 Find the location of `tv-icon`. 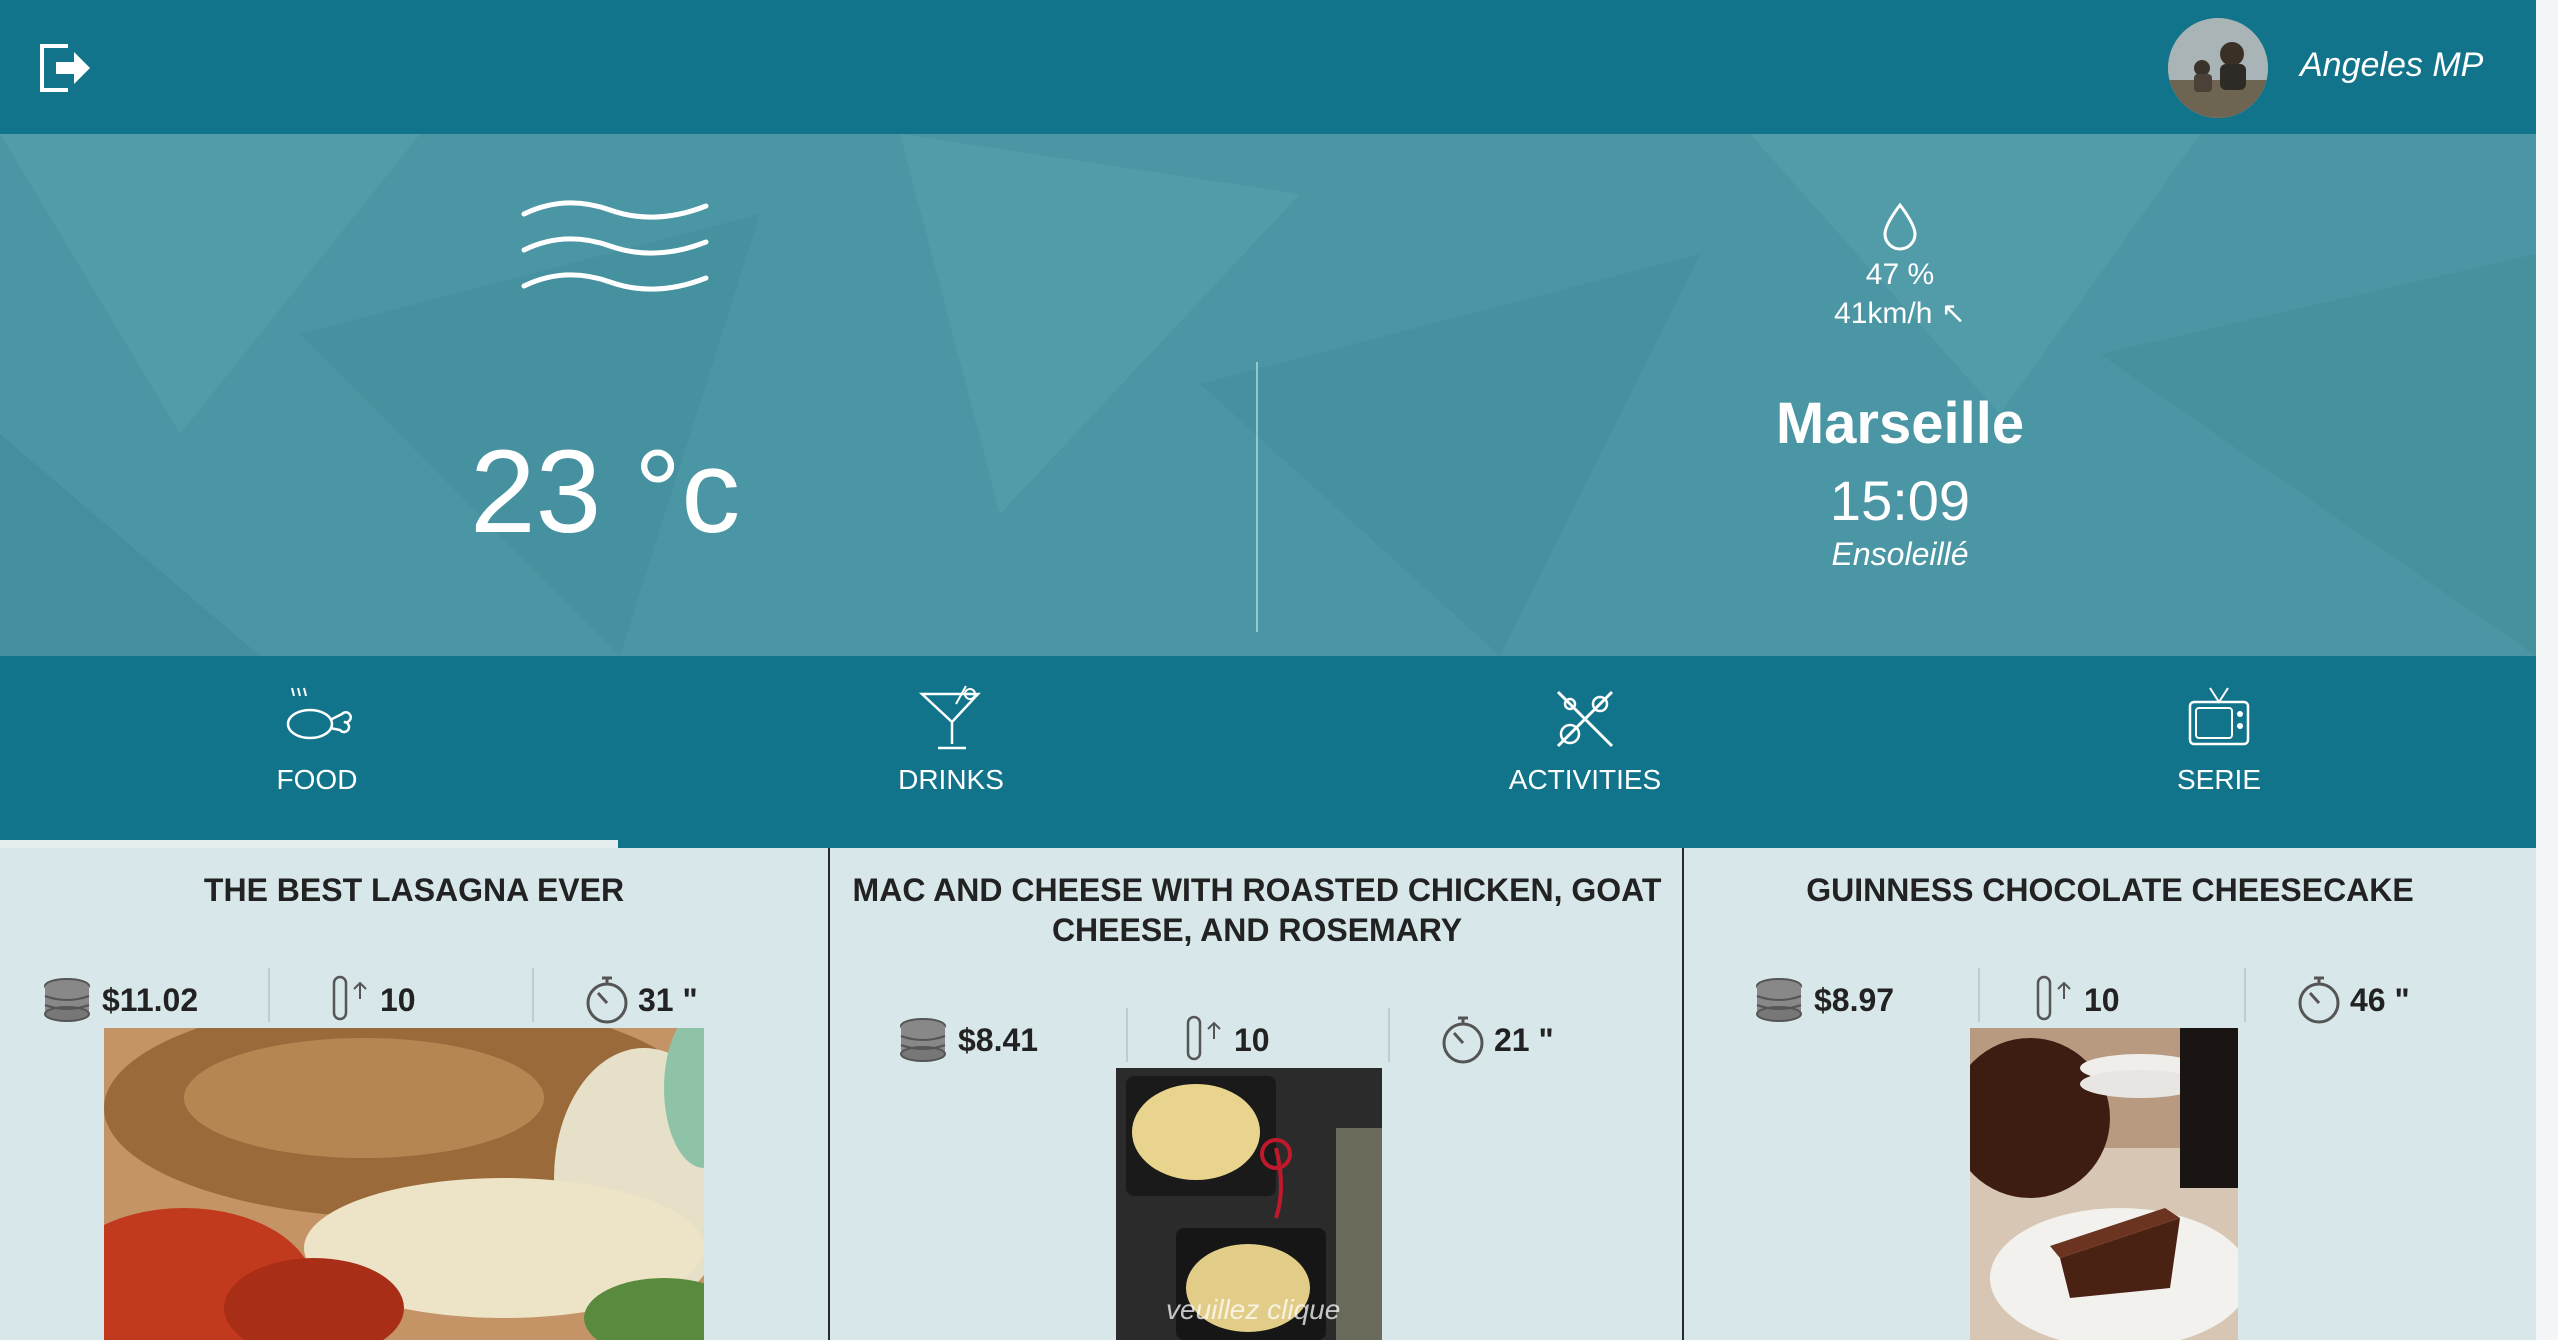

tv-icon is located at coordinates (2219, 716).